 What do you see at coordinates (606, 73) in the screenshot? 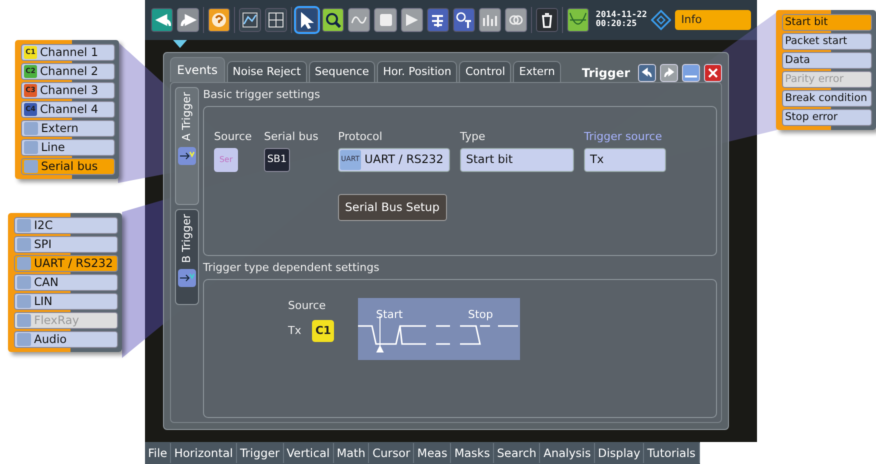
I see `dialog-title: Trigger` at bounding box center [606, 73].